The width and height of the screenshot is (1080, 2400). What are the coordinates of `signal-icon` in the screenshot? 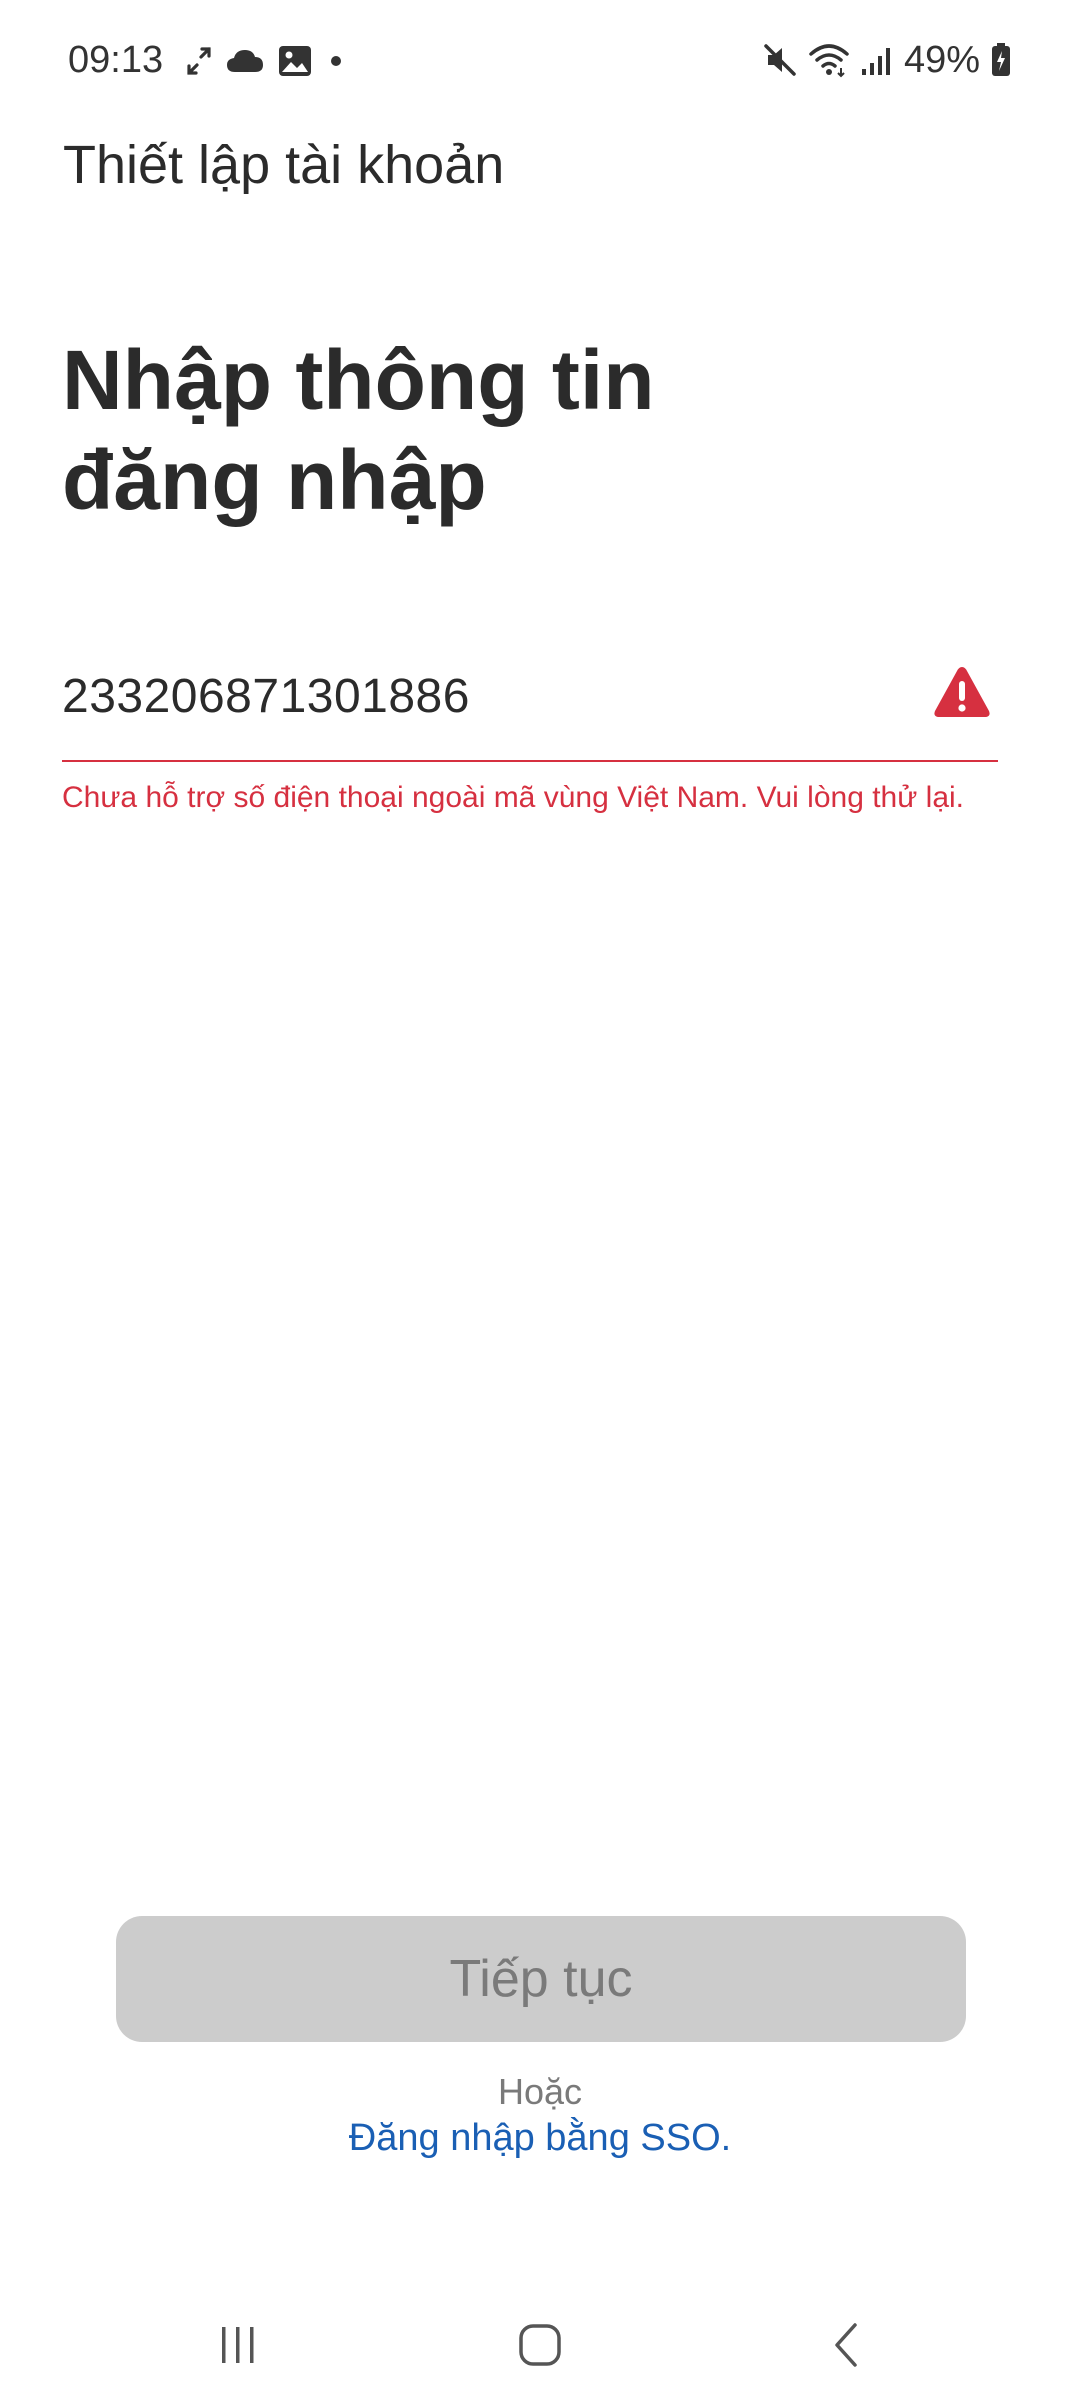 It's located at (877, 60).